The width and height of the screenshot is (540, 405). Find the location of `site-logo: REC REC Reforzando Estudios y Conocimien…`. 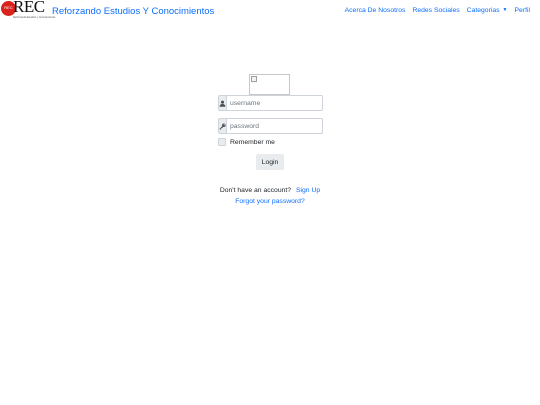

site-logo: REC REC Reforzando Estudios y Conocimien… is located at coordinates (27, 11).